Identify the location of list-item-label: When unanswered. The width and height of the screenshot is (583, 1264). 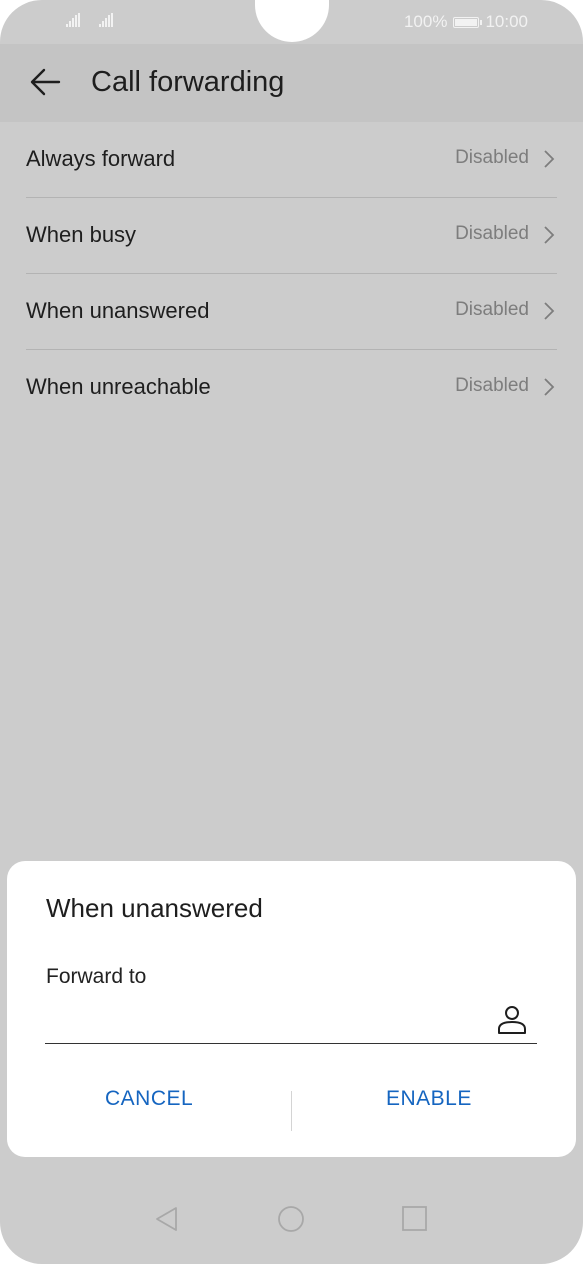
(118, 310).